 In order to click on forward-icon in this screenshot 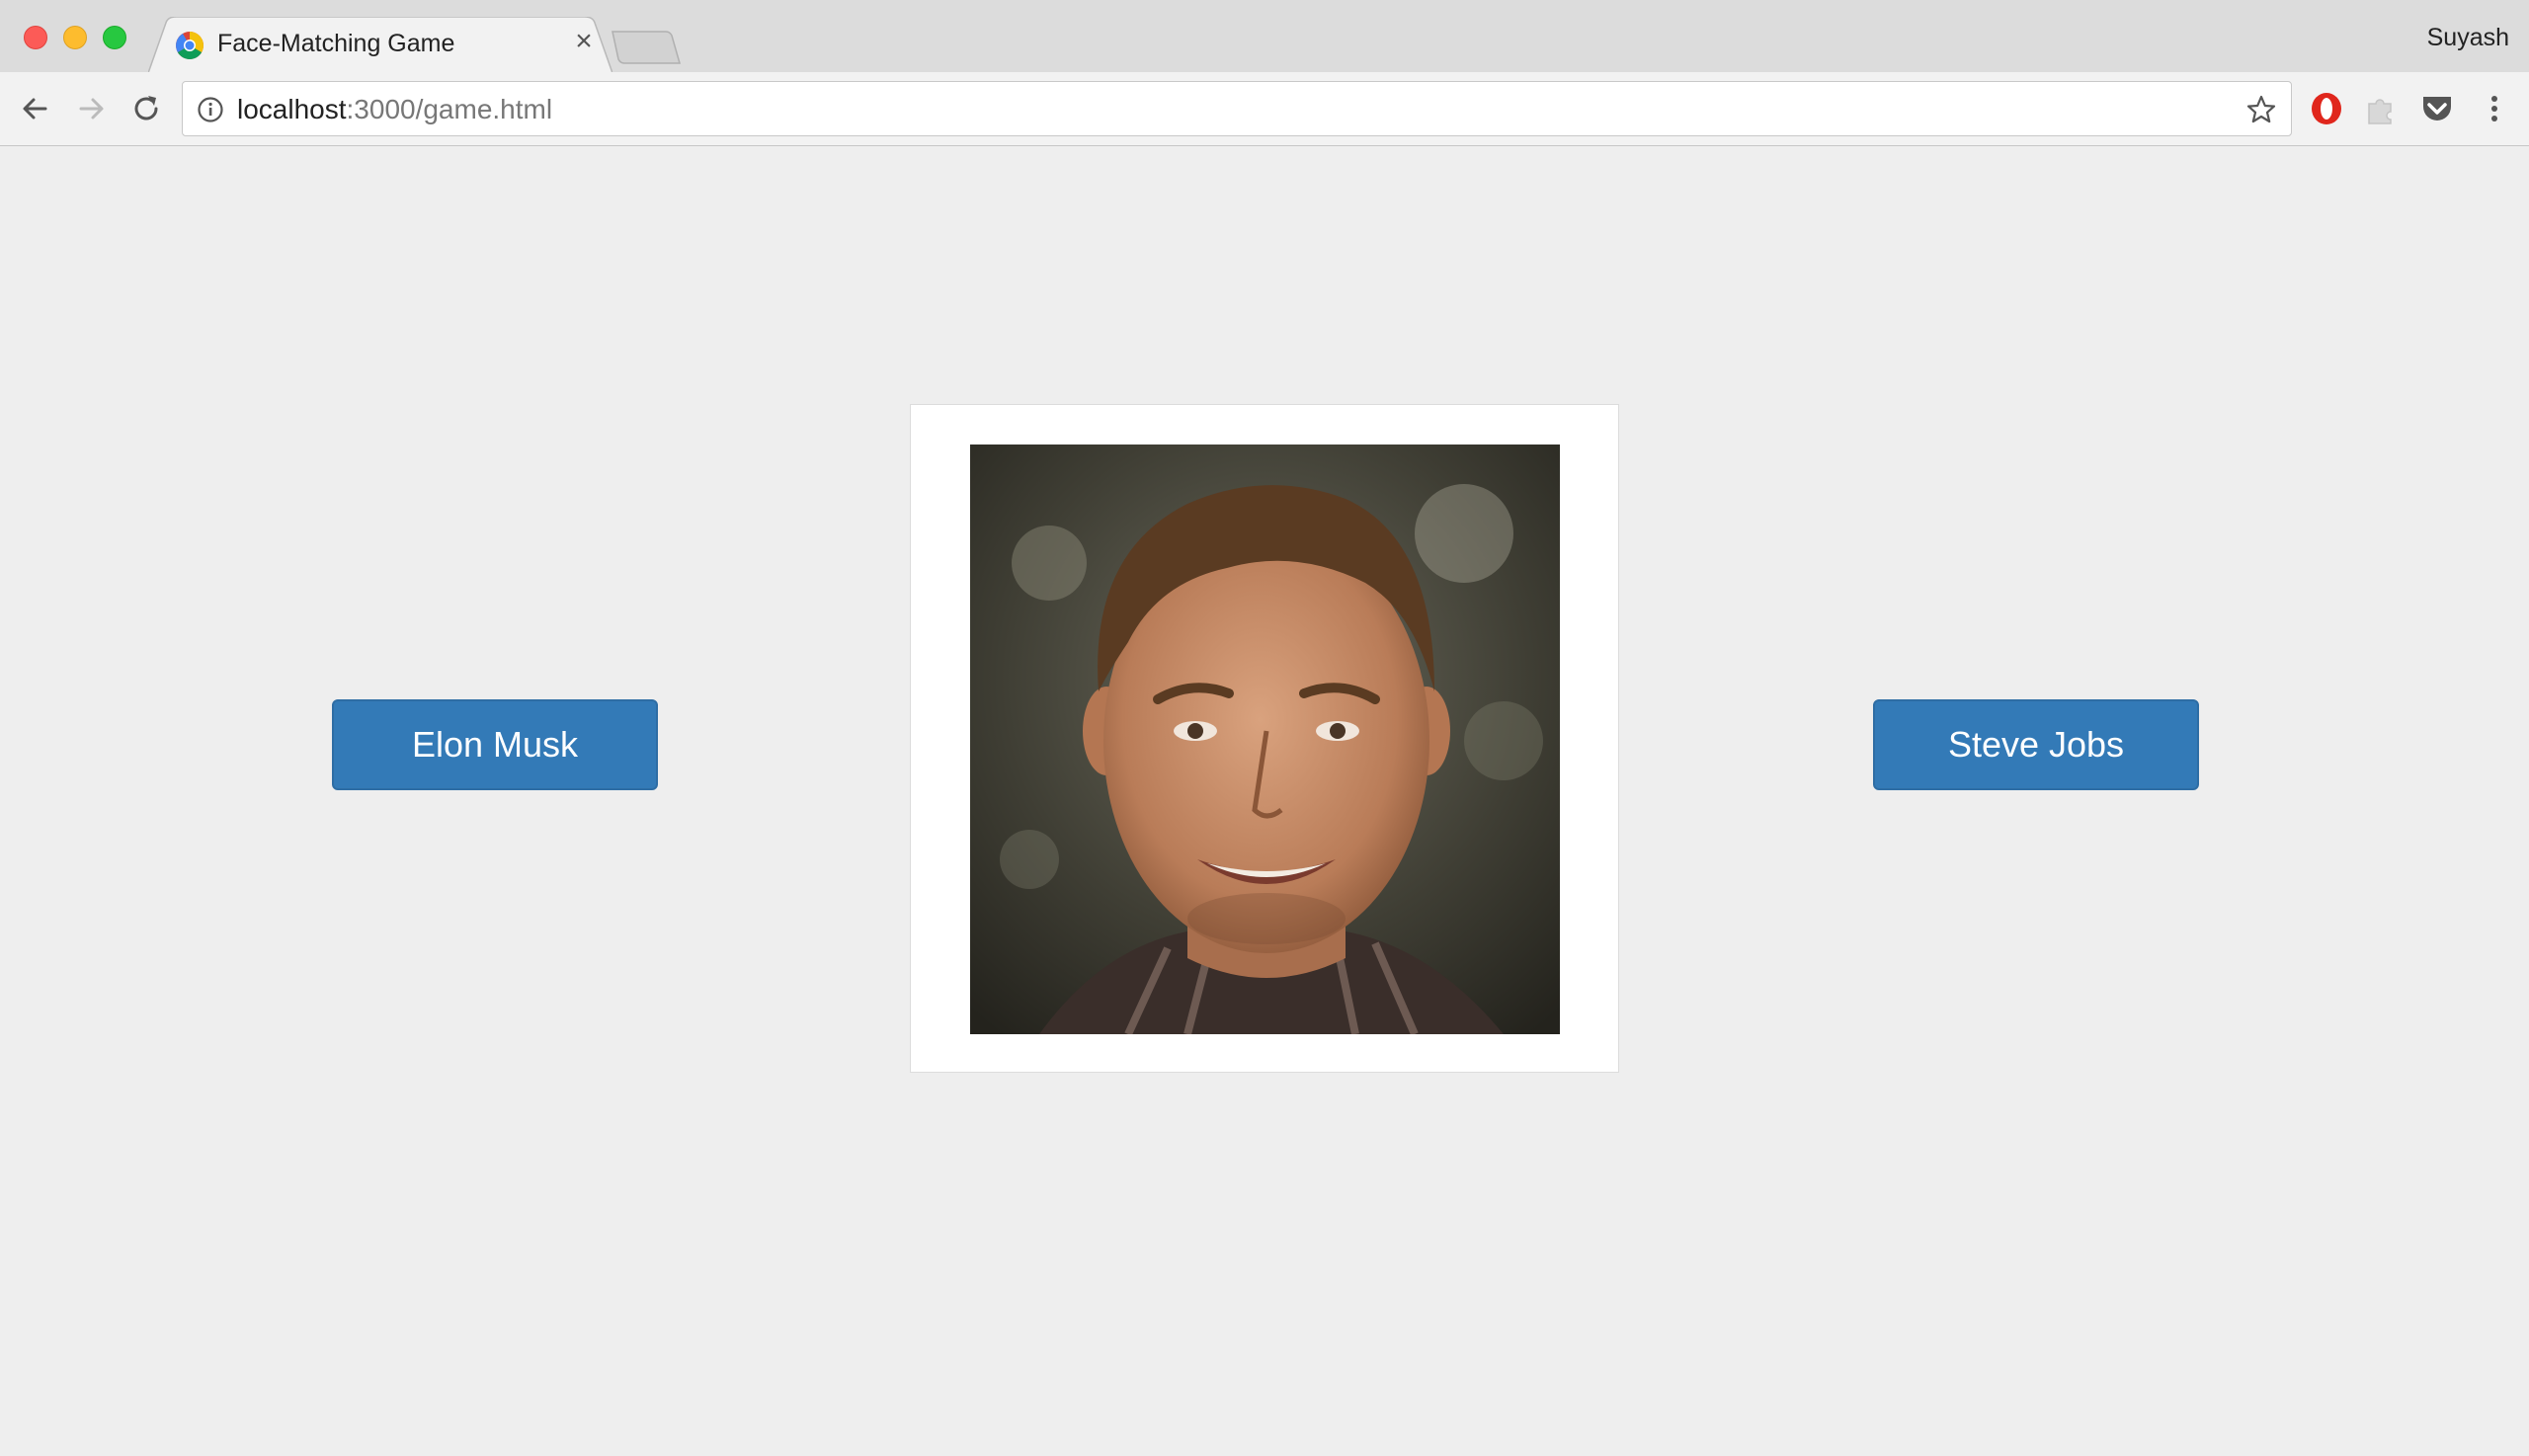, I will do `click(91, 108)`.